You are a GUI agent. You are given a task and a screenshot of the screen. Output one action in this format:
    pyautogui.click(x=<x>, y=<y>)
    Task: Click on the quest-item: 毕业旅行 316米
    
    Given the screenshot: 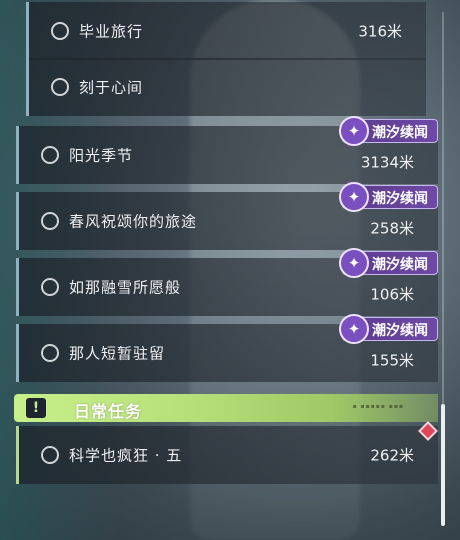 What is the action you would take?
    pyautogui.click(x=226, y=31)
    